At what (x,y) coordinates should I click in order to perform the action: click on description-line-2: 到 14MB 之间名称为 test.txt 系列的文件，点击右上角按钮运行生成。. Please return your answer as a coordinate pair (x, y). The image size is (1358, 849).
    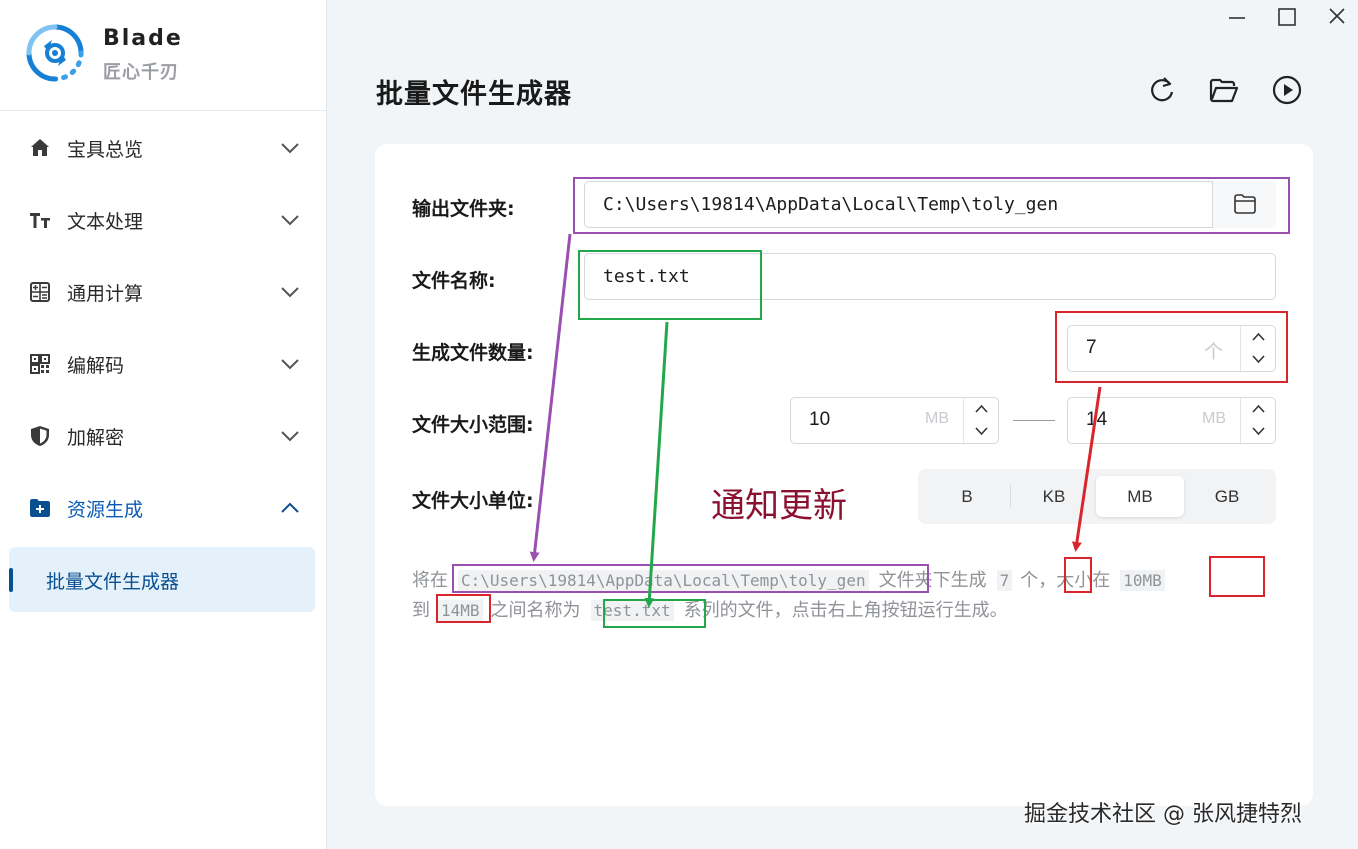
    Looking at the image, I should click on (710, 609).